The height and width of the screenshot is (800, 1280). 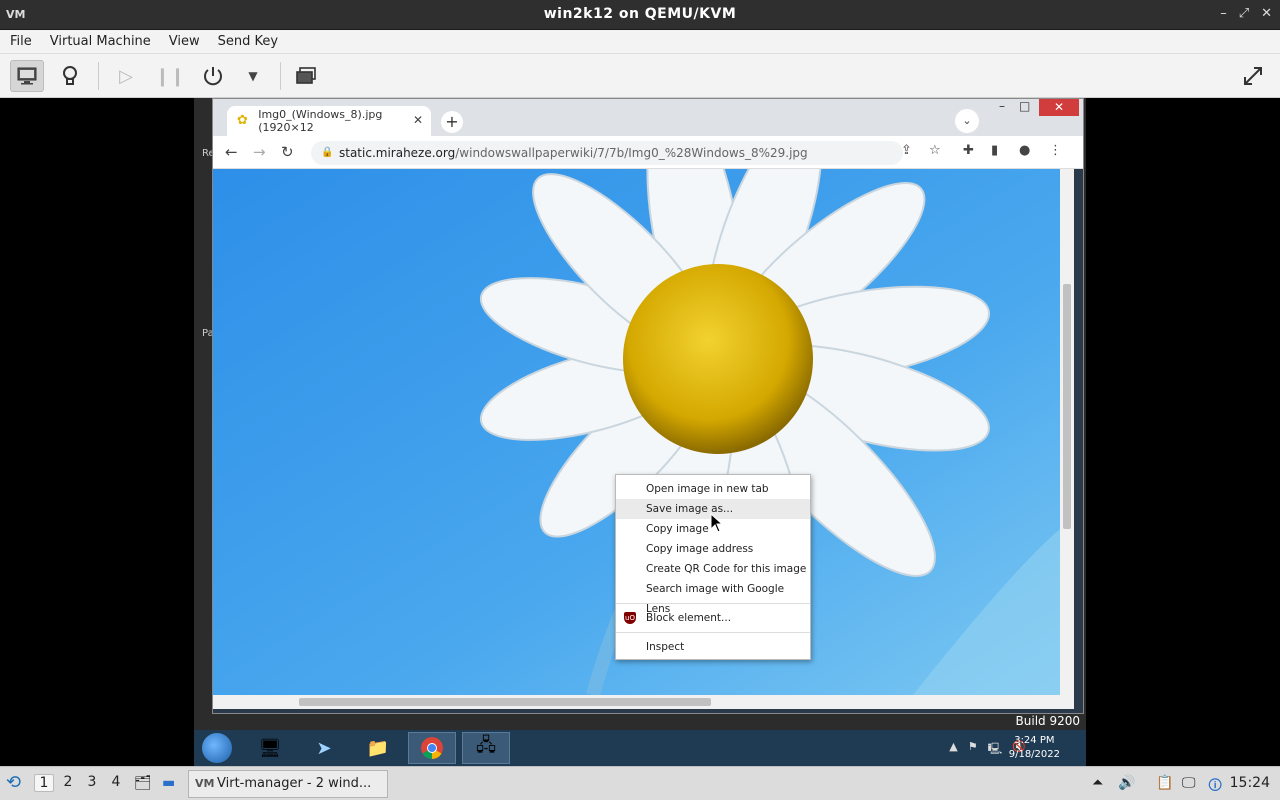 What do you see at coordinates (1097, 783) in the screenshot?
I see `tray-up-icon: ⏶` at bounding box center [1097, 783].